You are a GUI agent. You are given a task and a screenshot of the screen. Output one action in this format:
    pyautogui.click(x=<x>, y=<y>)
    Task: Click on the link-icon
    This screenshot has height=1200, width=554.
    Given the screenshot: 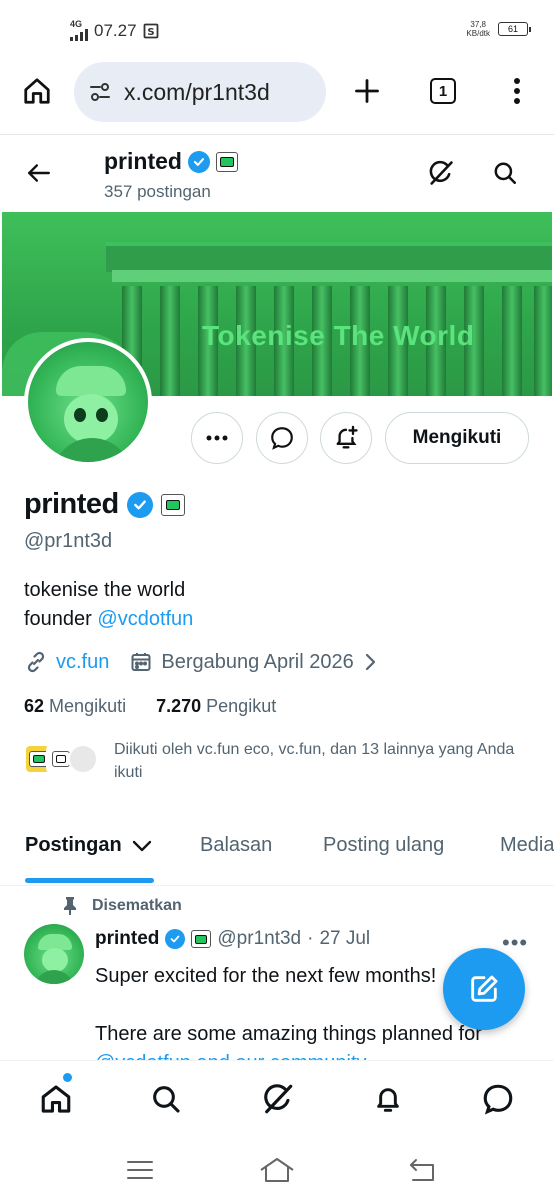 What is the action you would take?
    pyautogui.click(x=36, y=662)
    